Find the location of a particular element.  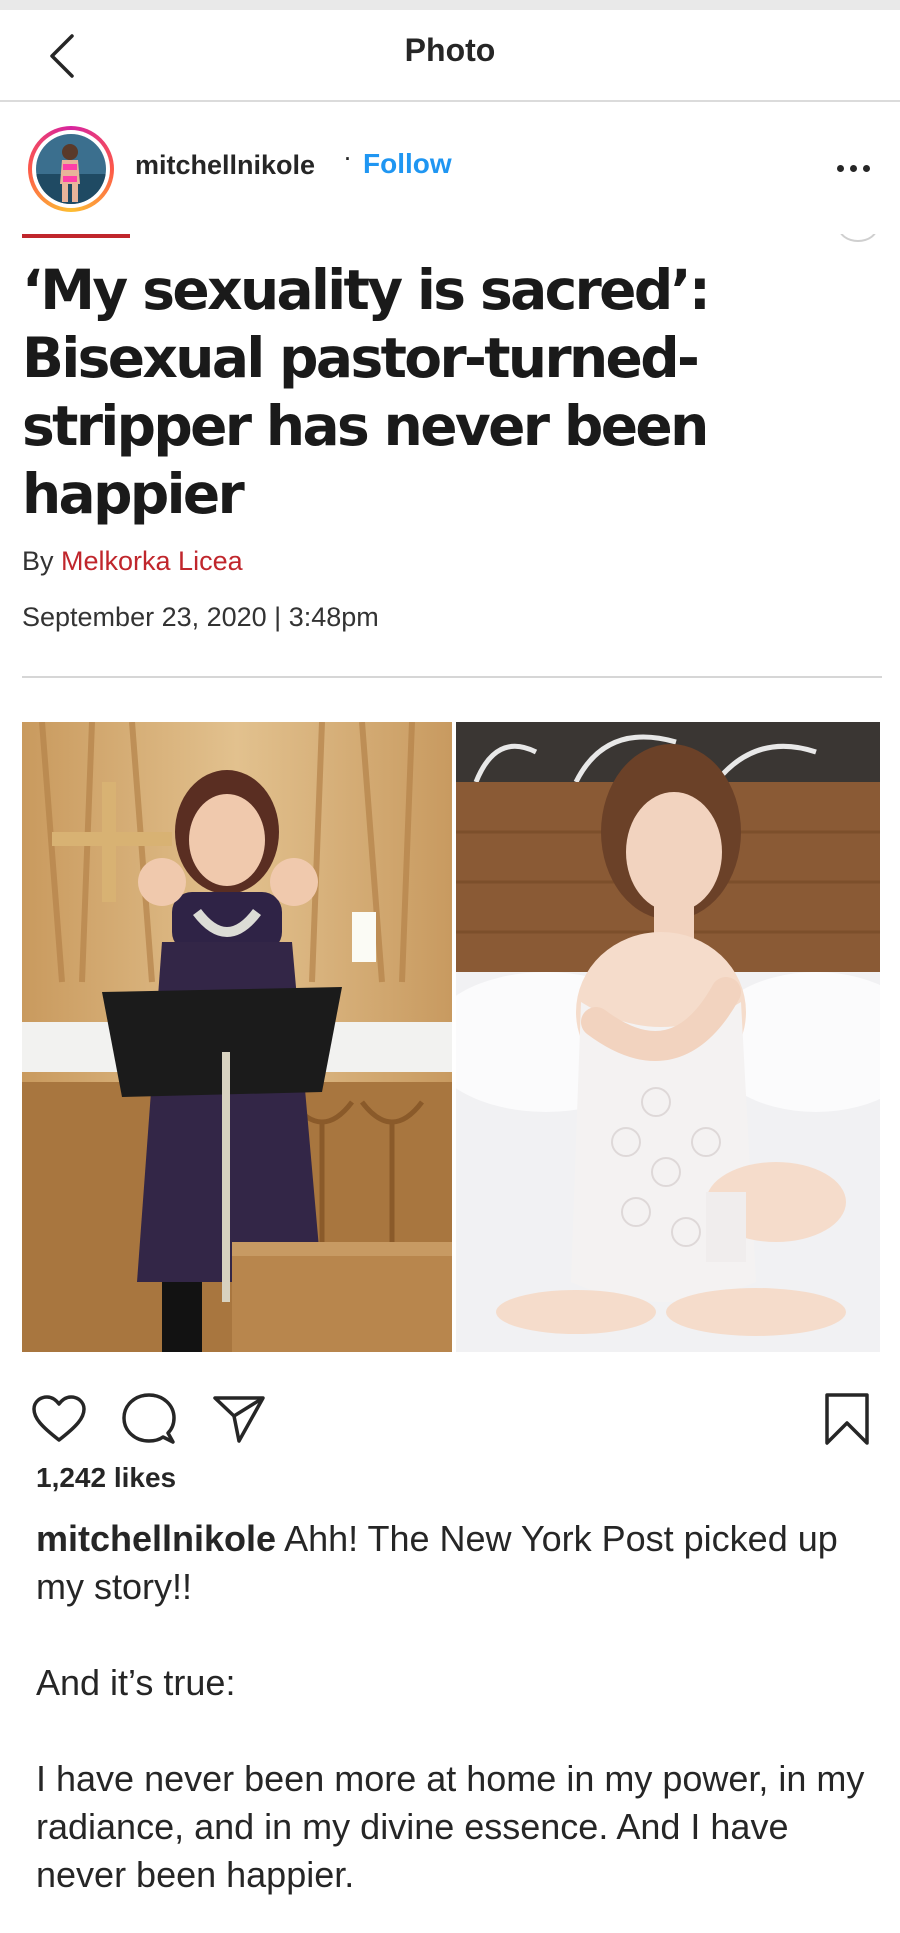

article-byline: By Melkorka Licea is located at coordinates (132, 561).